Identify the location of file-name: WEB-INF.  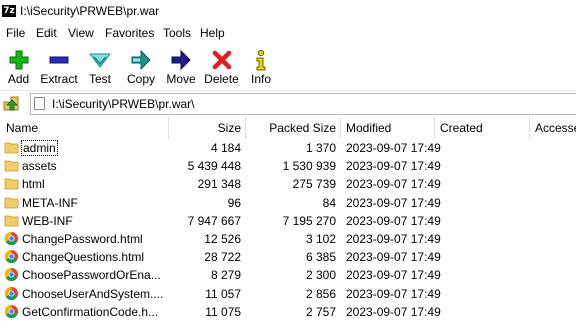
(47, 220).